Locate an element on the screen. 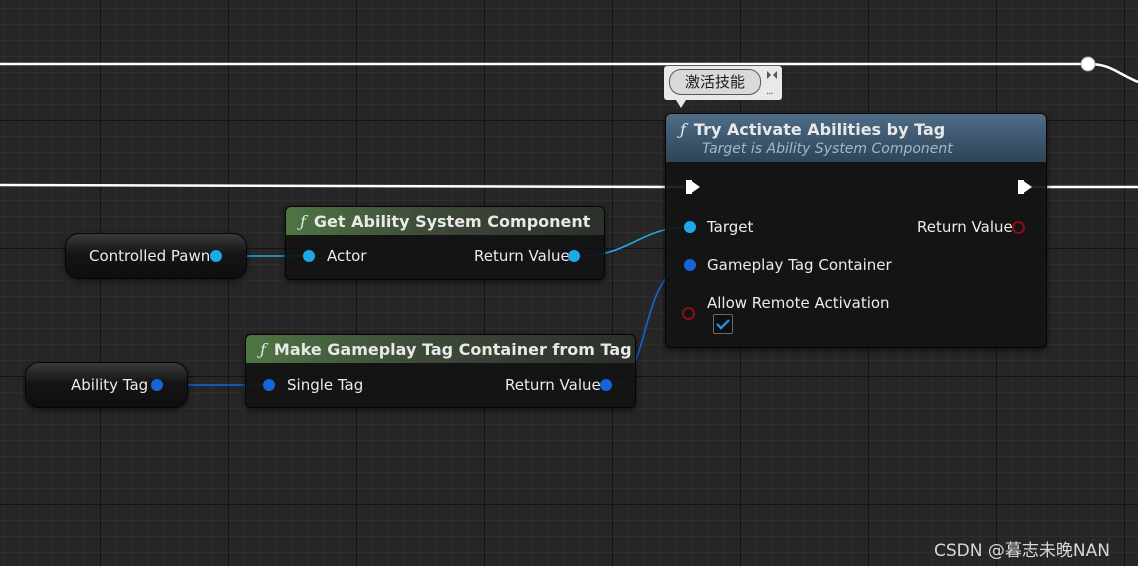 This screenshot has height=566, width=1138. single-tag-pin is located at coordinates (269, 385).